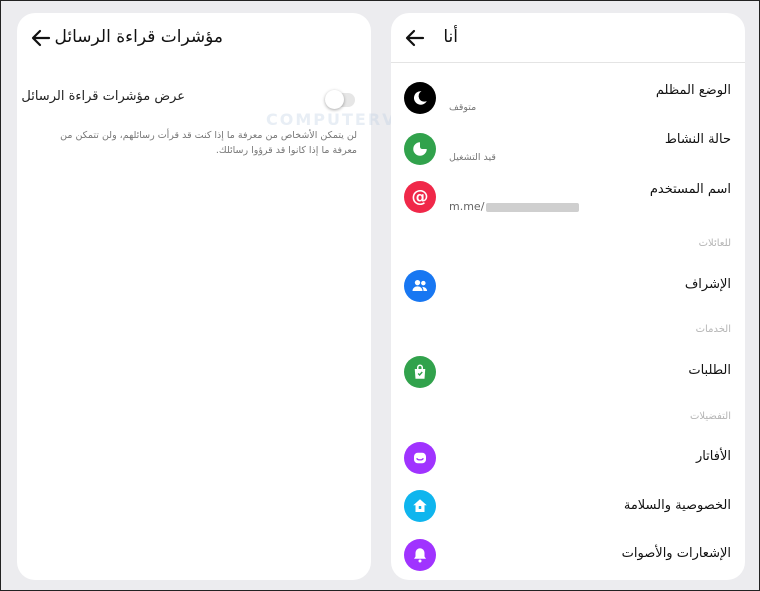 This screenshot has height=591, width=760. I want to click on moon-icon, so click(420, 98).